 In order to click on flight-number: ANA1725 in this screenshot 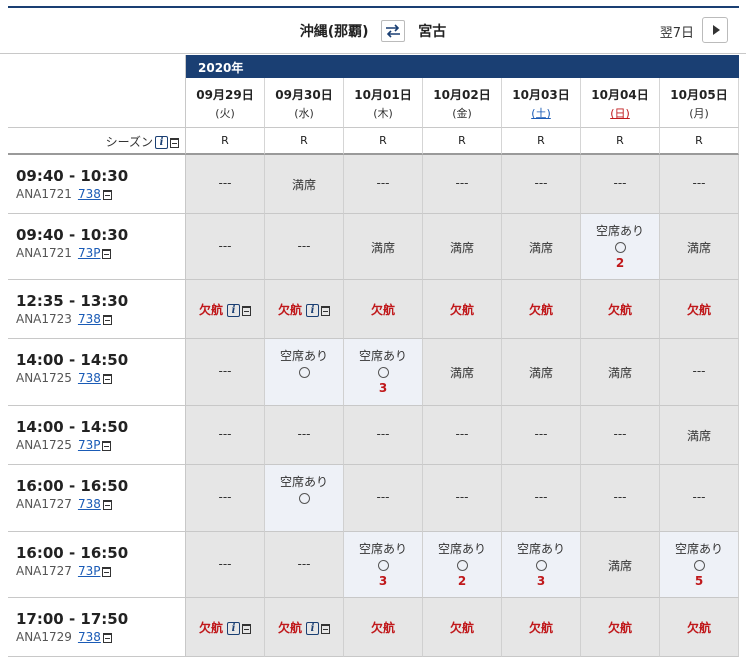, I will do `click(44, 445)`.